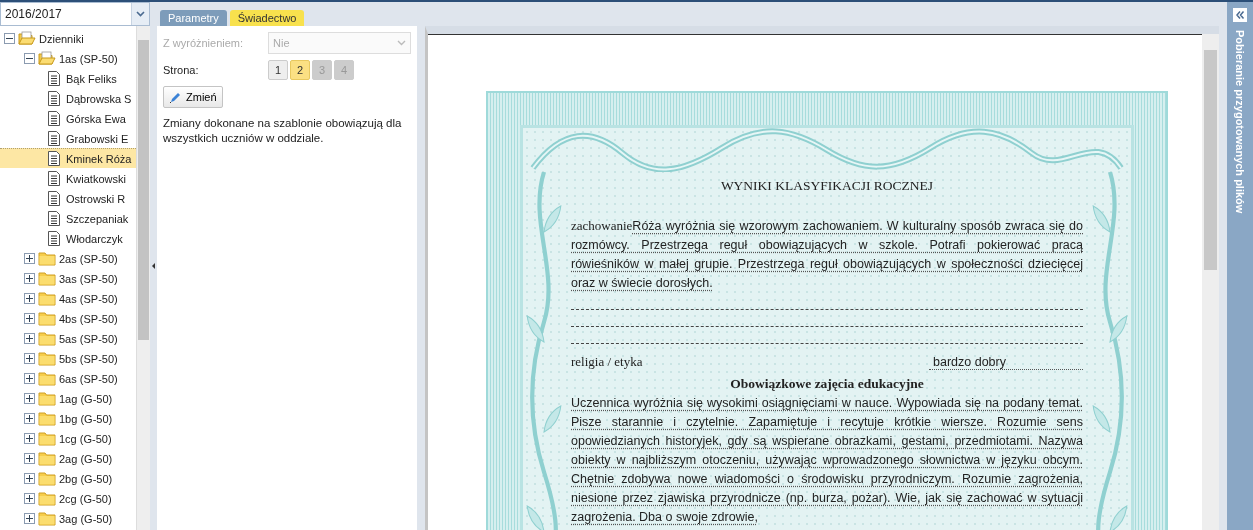  I want to click on tree-item: Górska Ewa, so click(68, 118).